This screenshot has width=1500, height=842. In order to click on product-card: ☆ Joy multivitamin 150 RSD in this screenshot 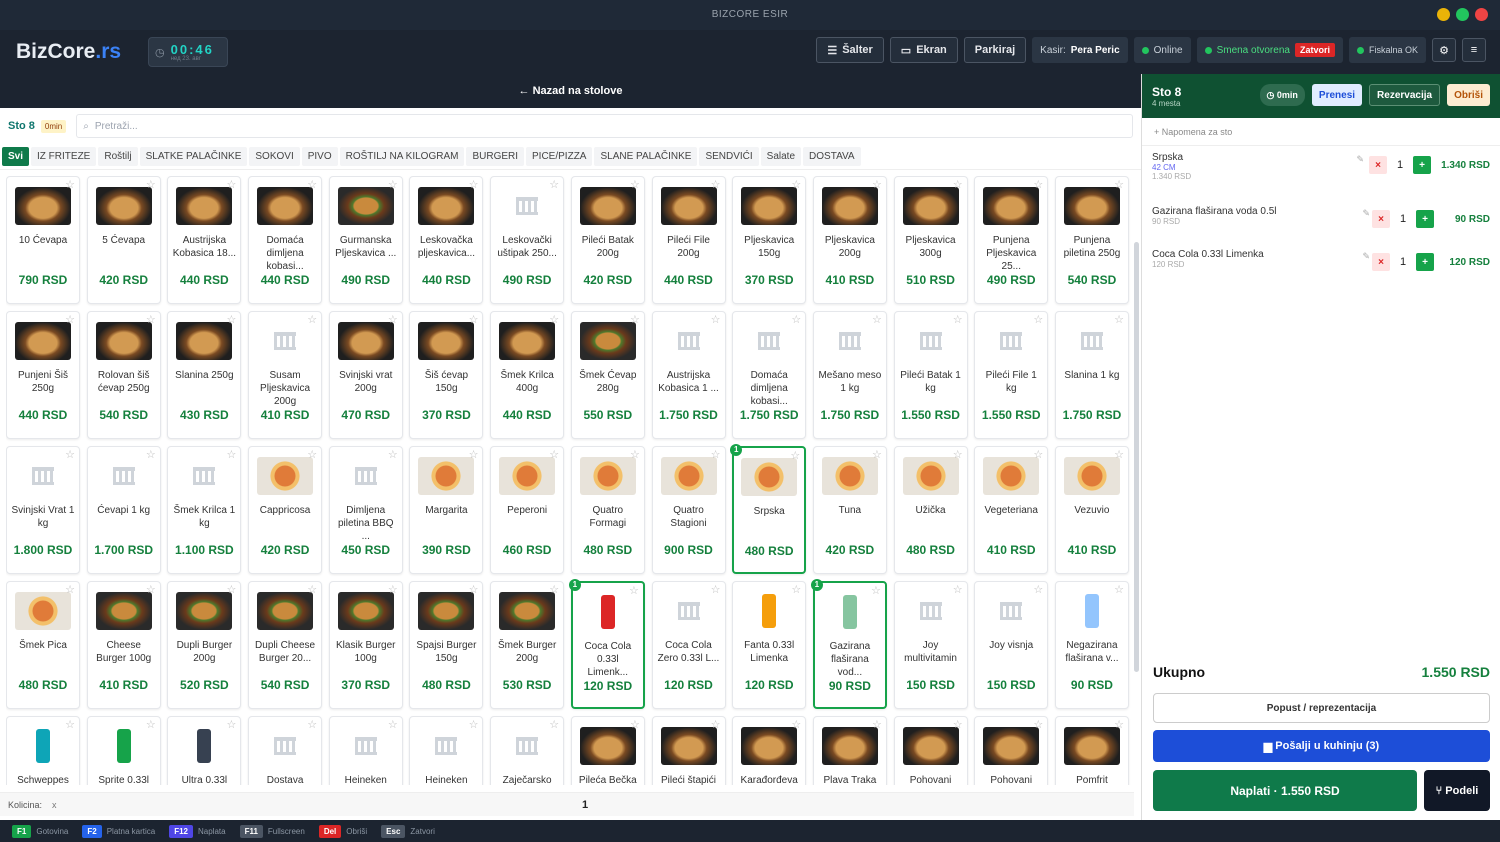, I will do `click(930, 645)`.